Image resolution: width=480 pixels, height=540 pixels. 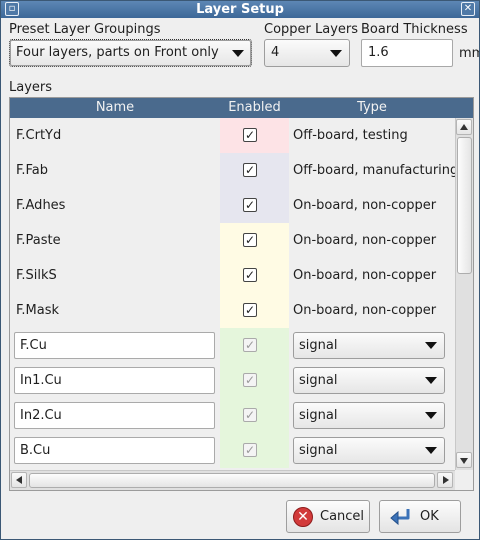 I want to click on arrow-left-icon, so click(x=19, y=480).